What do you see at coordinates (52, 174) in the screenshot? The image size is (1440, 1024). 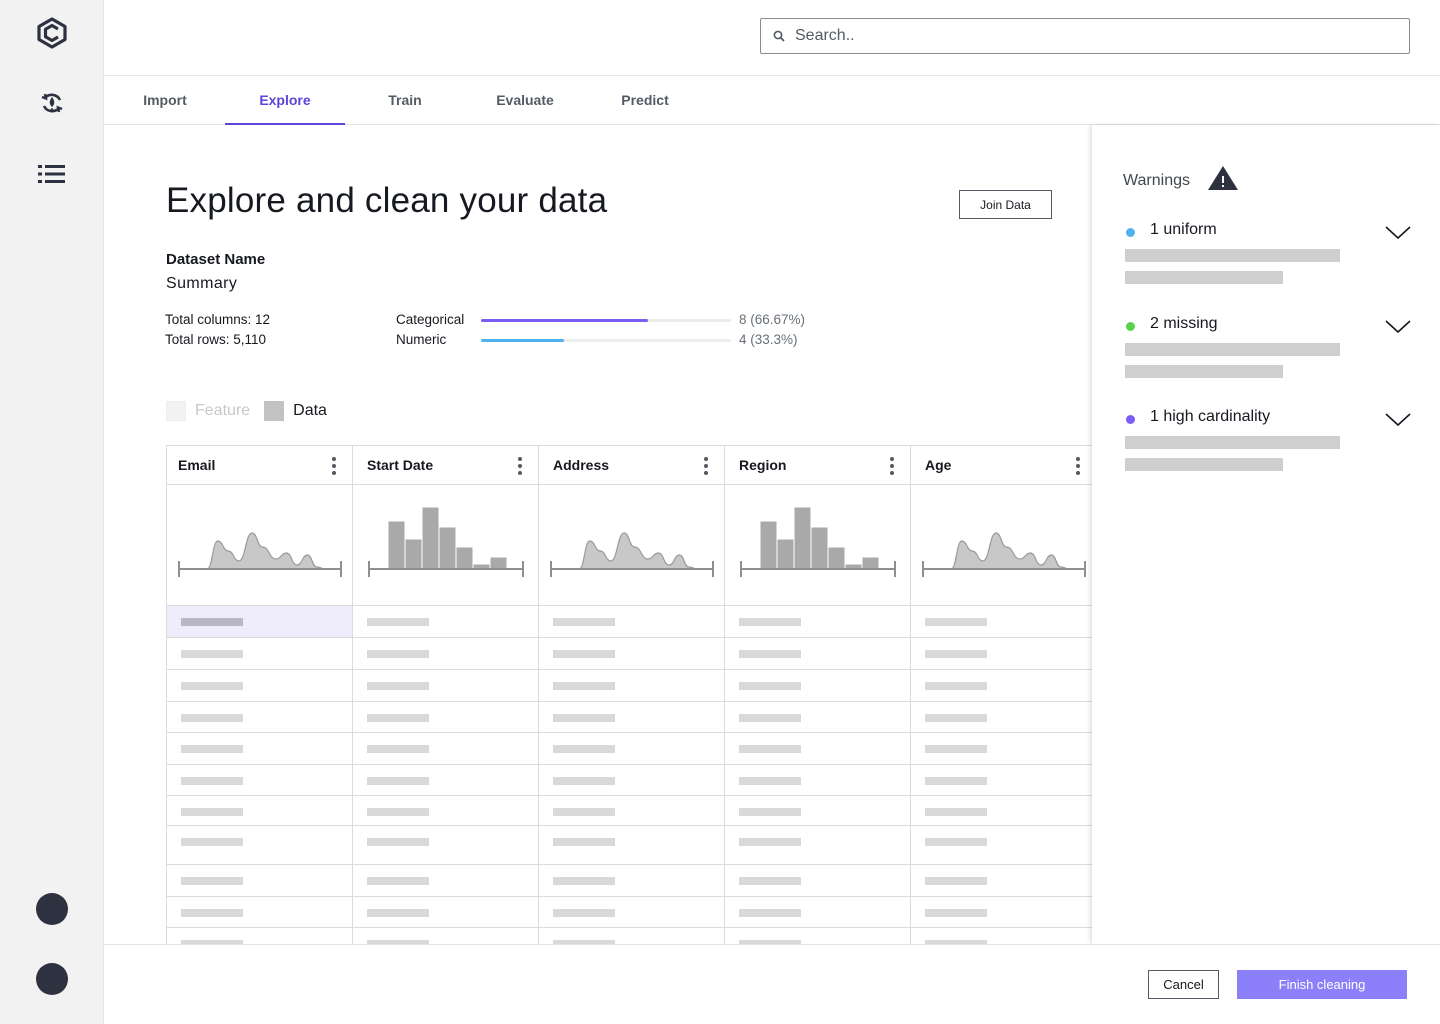 I see `list-icon` at bounding box center [52, 174].